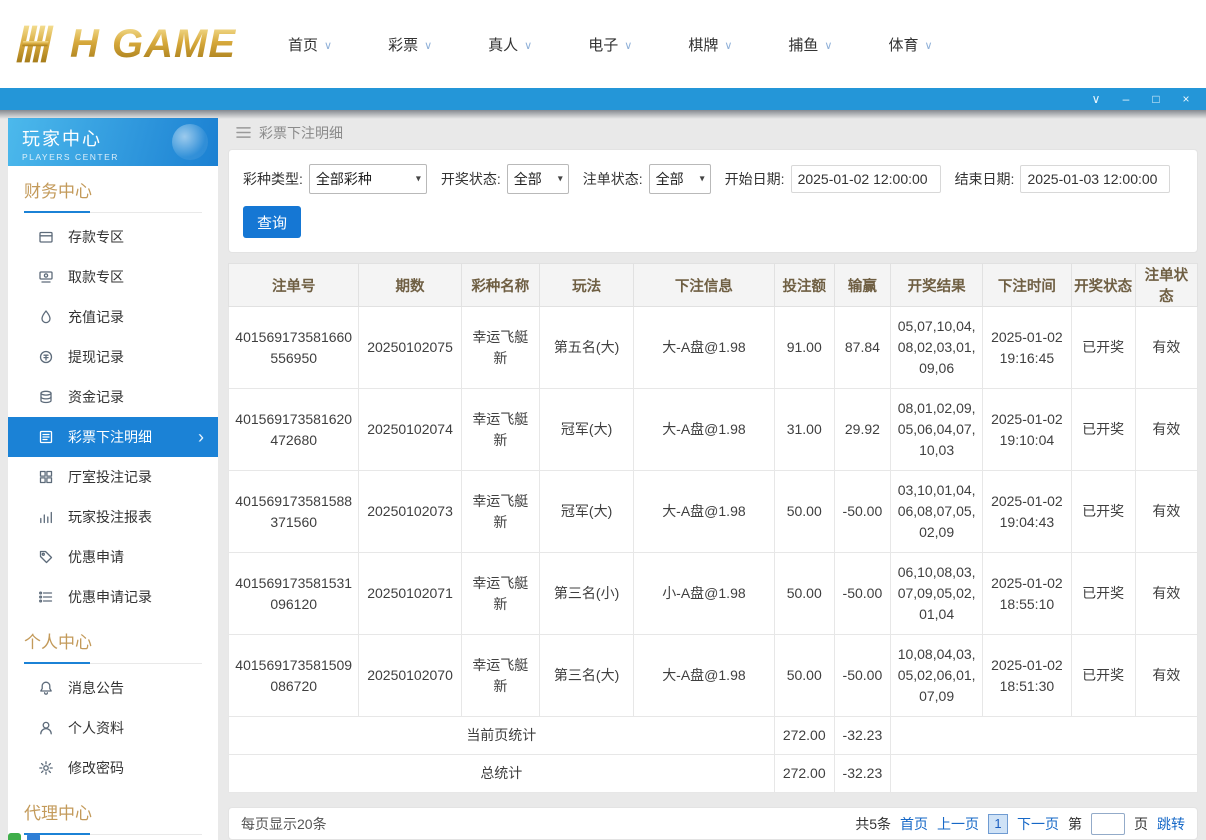 The height and width of the screenshot is (840, 1206). I want to click on promo-record-icon, so click(46, 597).